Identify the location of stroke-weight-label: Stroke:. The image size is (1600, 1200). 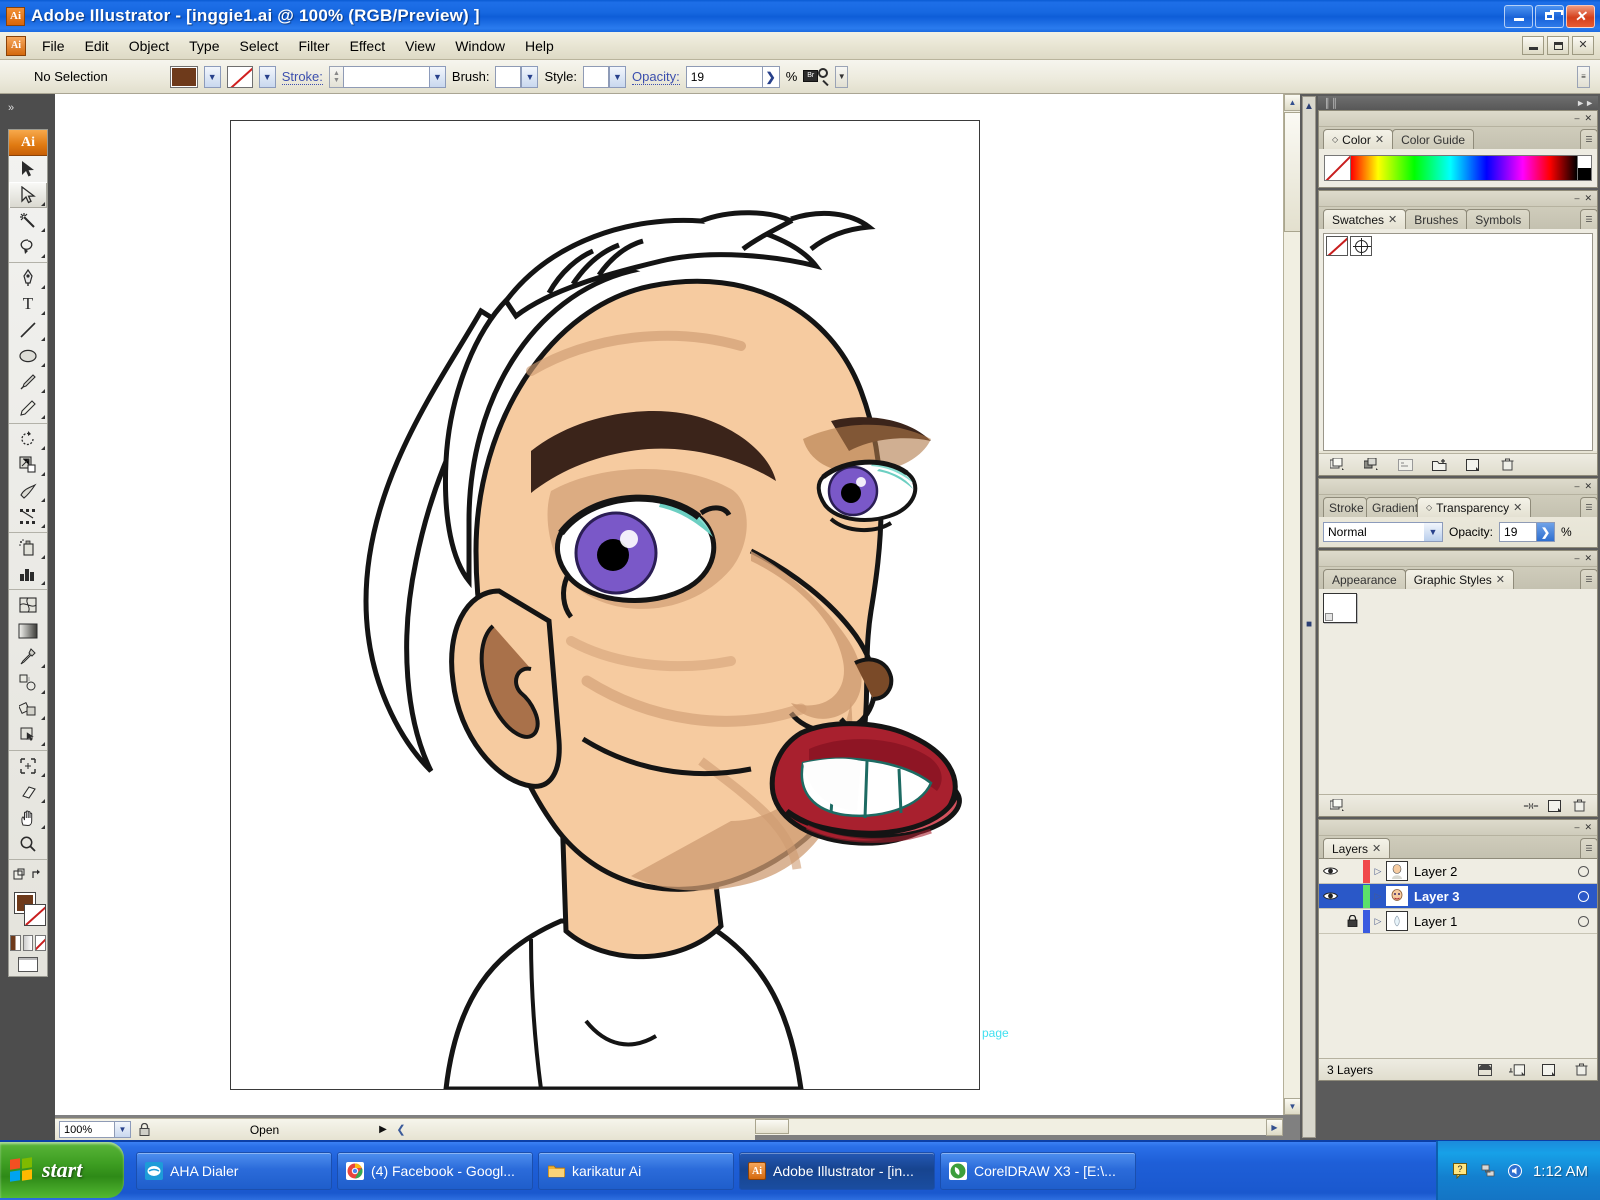
(302, 77).